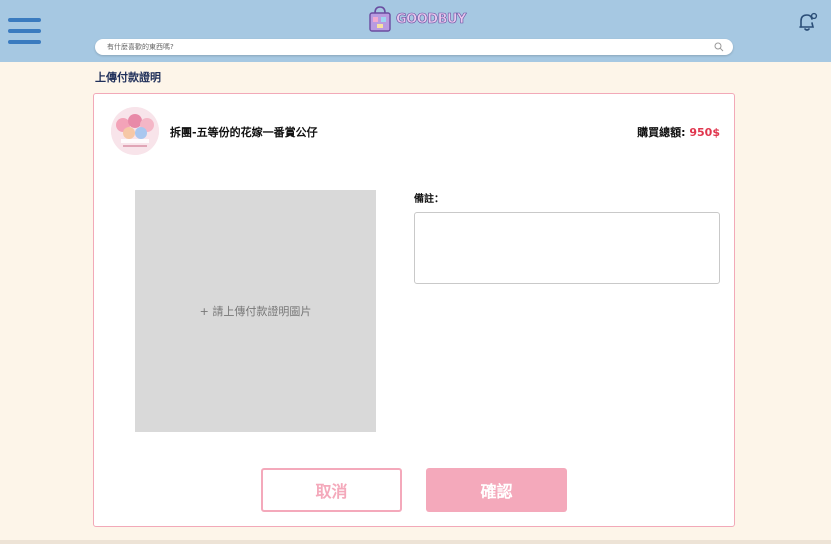  Describe the element at coordinates (704, 132) in the screenshot. I see `total-amount: 950$` at that location.